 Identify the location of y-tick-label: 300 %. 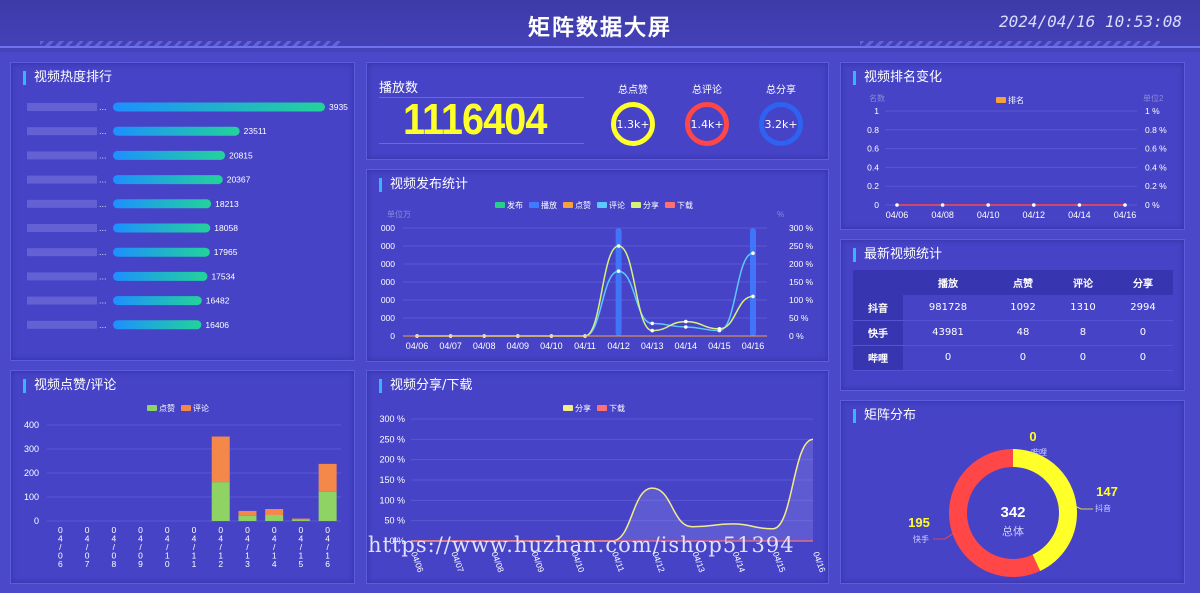
(392, 419).